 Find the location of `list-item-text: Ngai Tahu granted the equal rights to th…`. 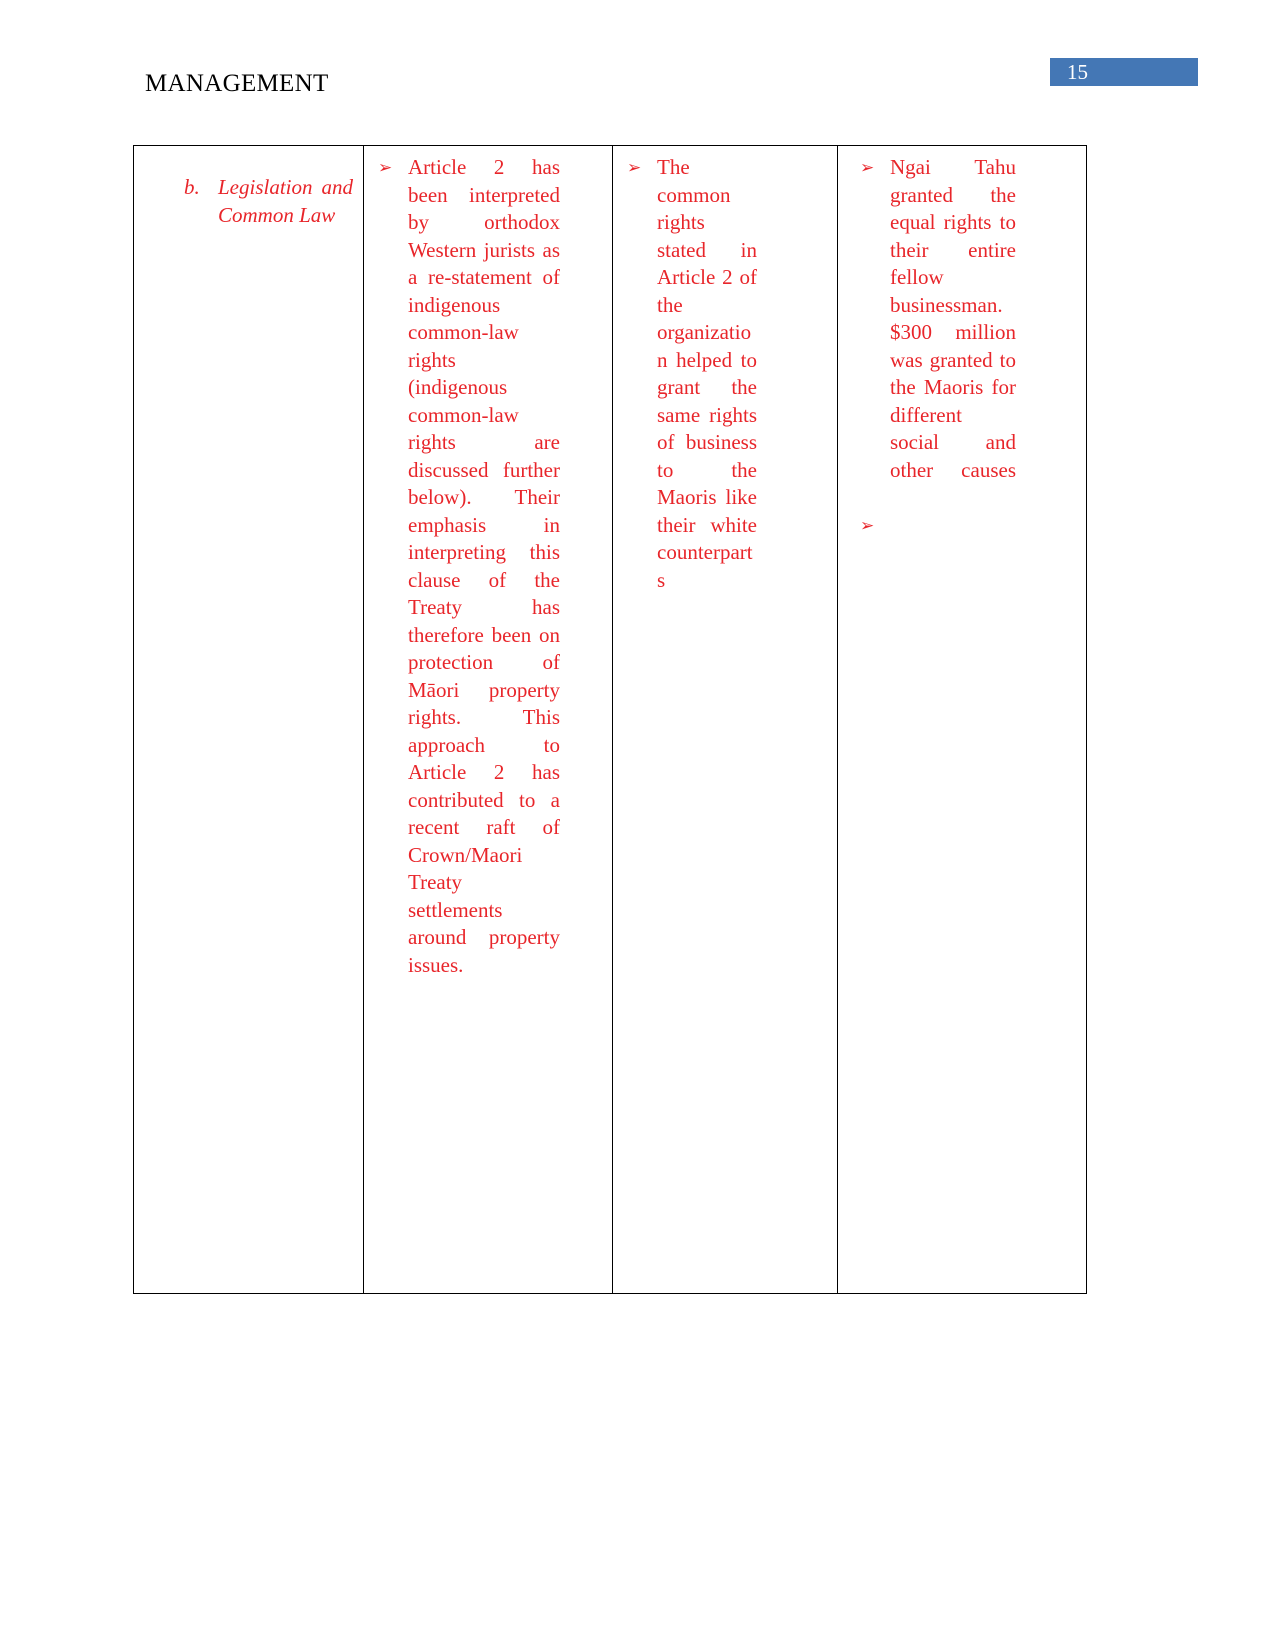

list-item-text: Ngai Tahu granted the equal rights to th… is located at coordinates (953, 318).